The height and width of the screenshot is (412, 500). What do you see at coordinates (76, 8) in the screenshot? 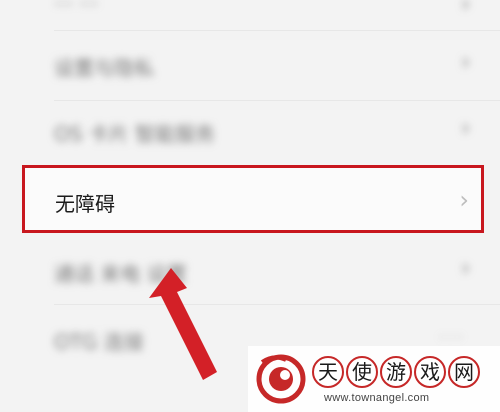
I see `settings-row-label: ··· ···` at bounding box center [76, 8].